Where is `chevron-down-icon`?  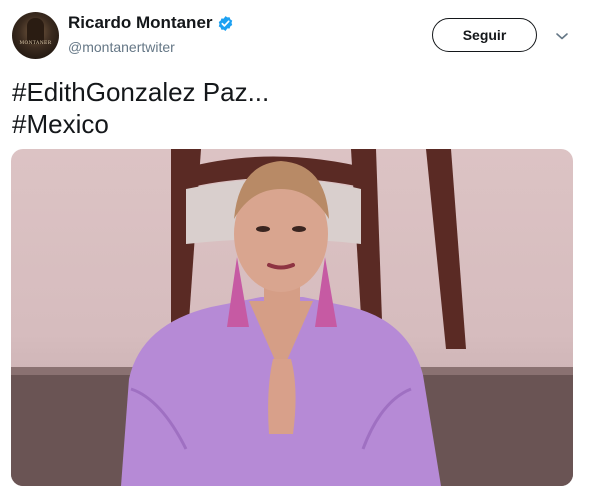
chevron-down-icon is located at coordinates (562, 36).